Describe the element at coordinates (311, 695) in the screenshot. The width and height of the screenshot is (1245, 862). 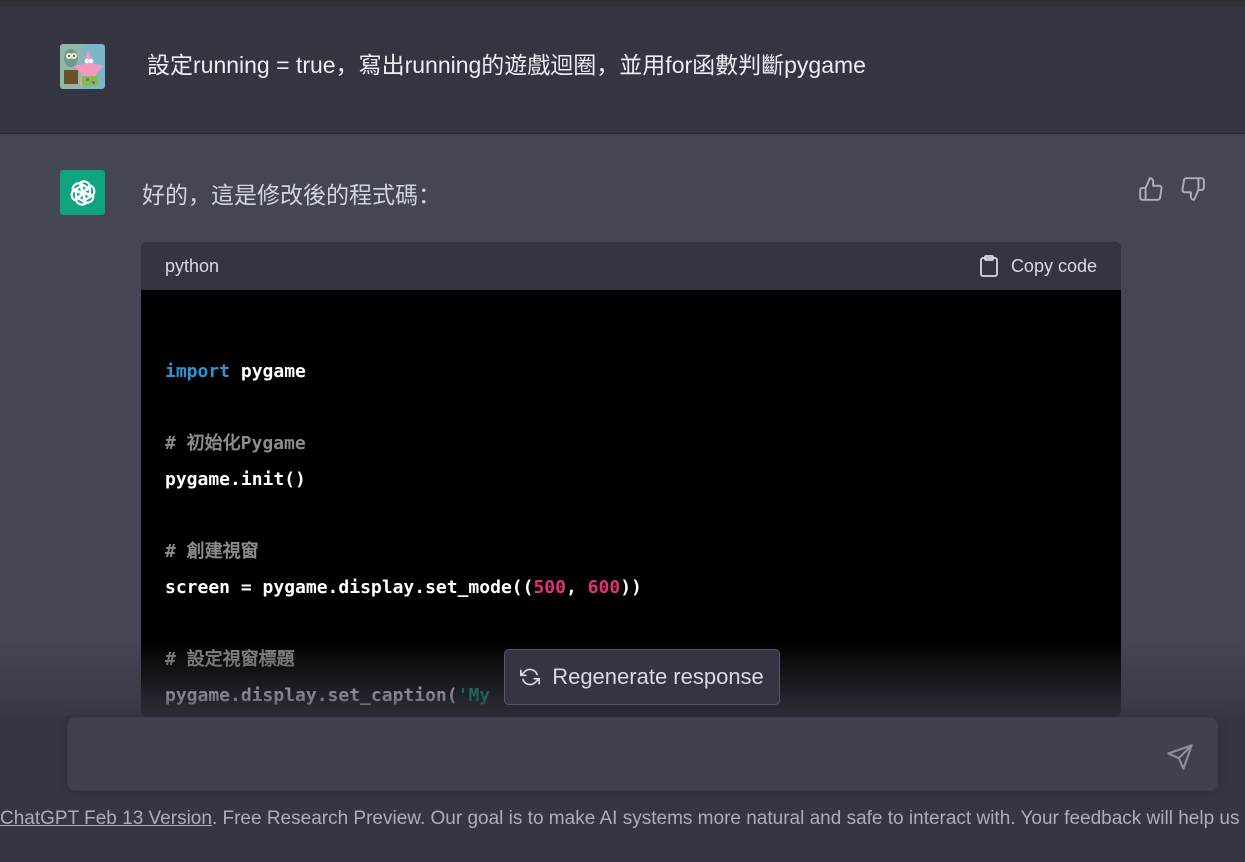
I see `code-text: pygame.display.set_caption(` at that location.